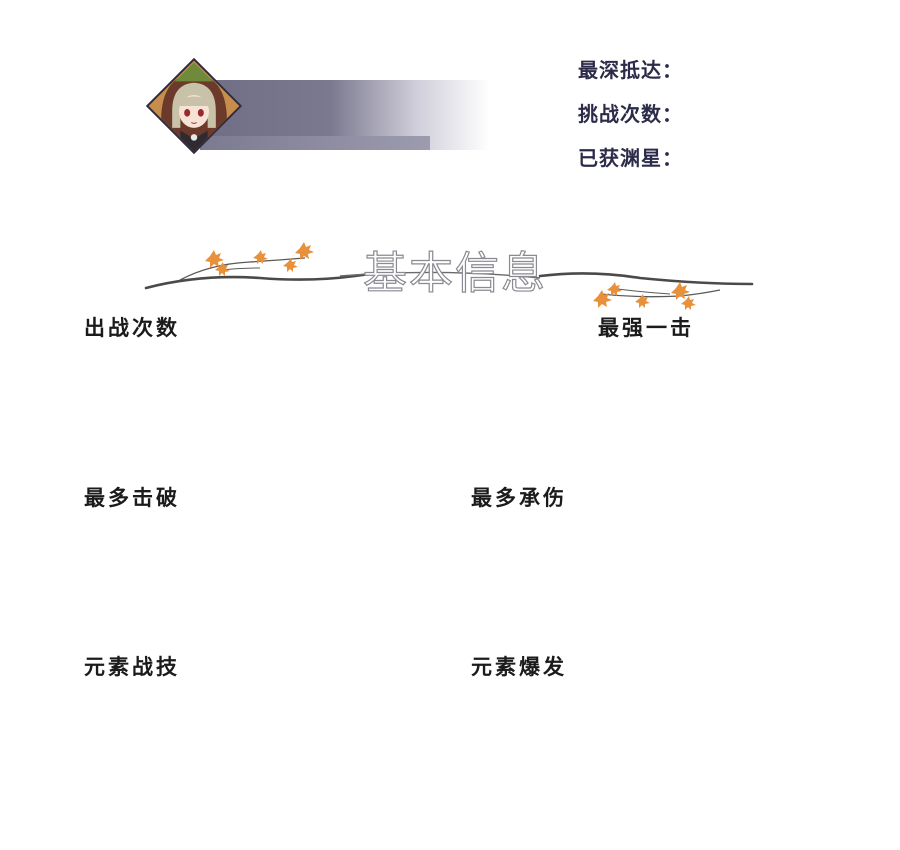 The image size is (900, 850). Describe the element at coordinates (519, 498) in the screenshot. I see `most-damage-taken-label: 最多承伤` at that location.